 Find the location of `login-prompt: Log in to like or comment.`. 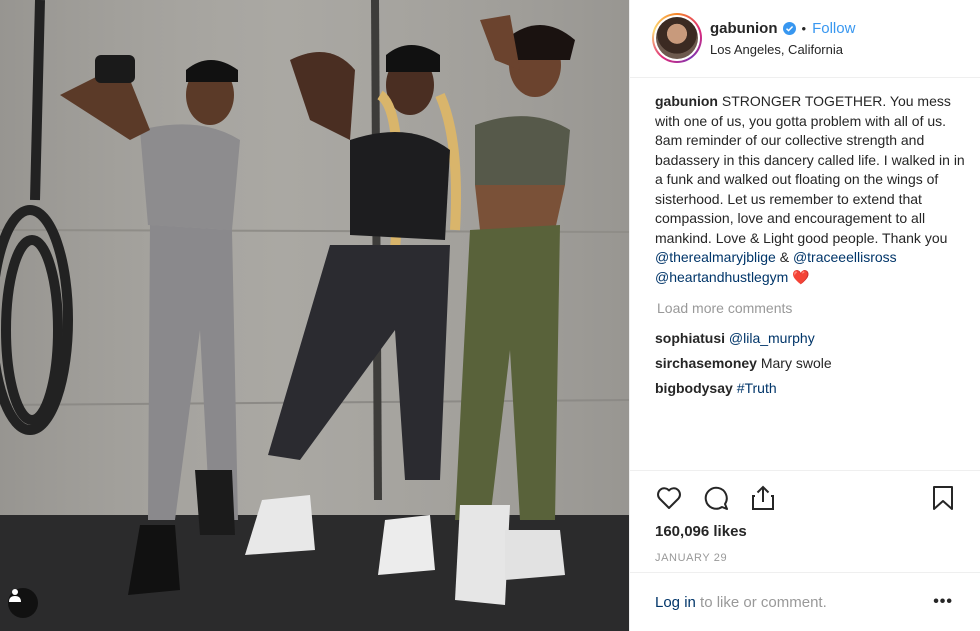

login-prompt: Log in to like or comment. is located at coordinates (741, 602).